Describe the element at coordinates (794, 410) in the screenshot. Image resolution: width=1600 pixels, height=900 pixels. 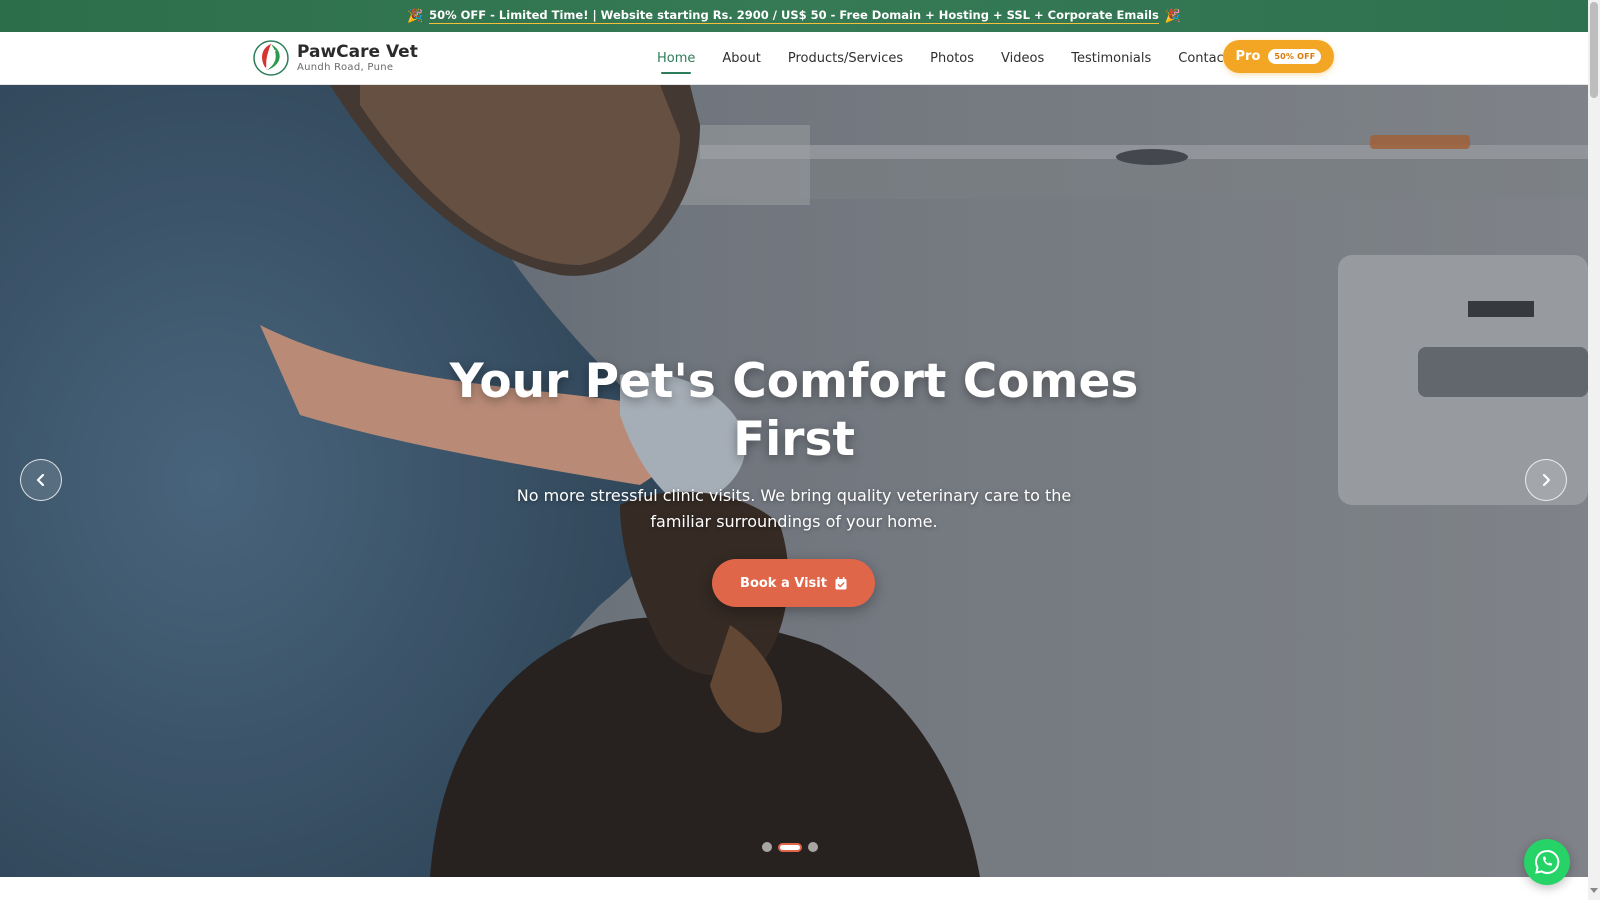
I see `hero-title: Your Pet's Comfort Comes First` at that location.